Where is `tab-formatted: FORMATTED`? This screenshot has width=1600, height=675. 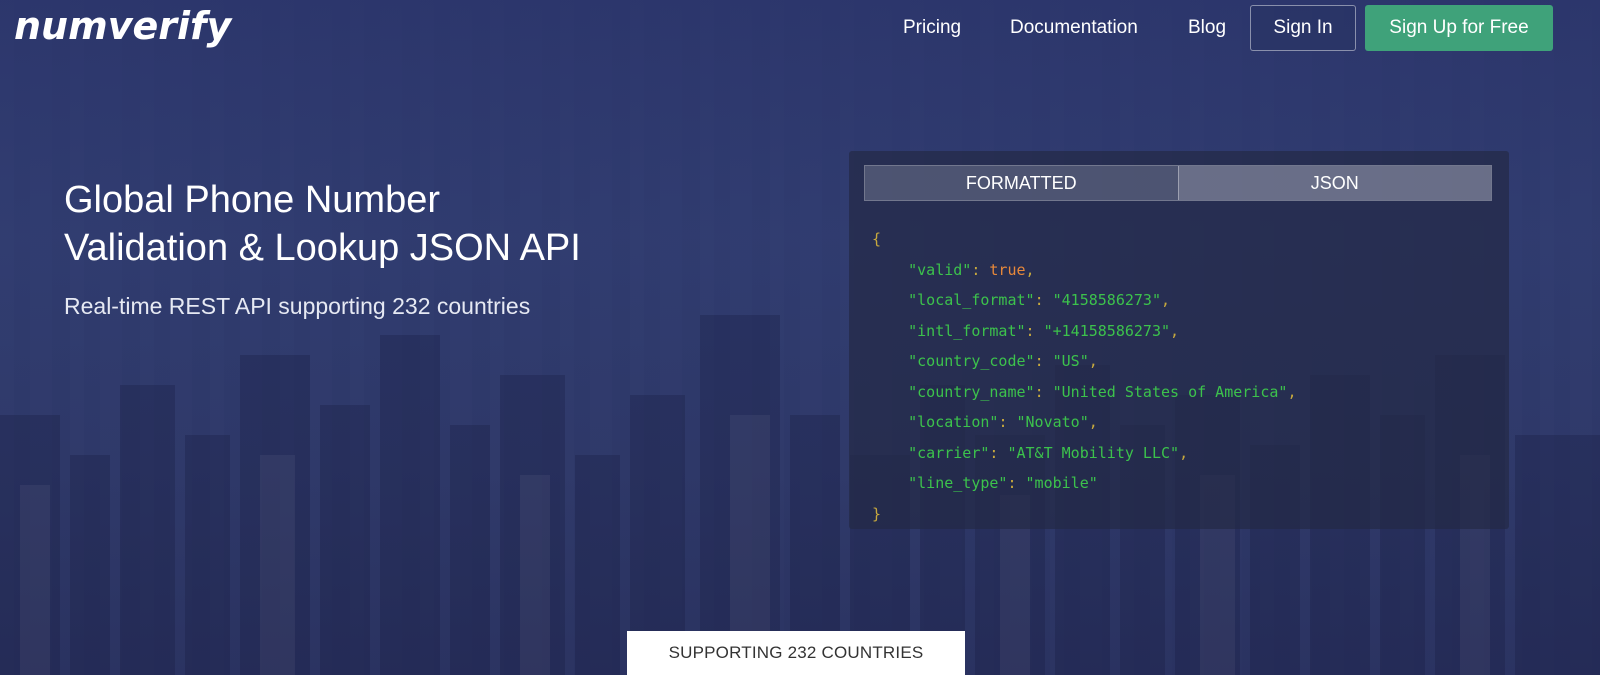 tab-formatted: FORMATTED is located at coordinates (1021, 183).